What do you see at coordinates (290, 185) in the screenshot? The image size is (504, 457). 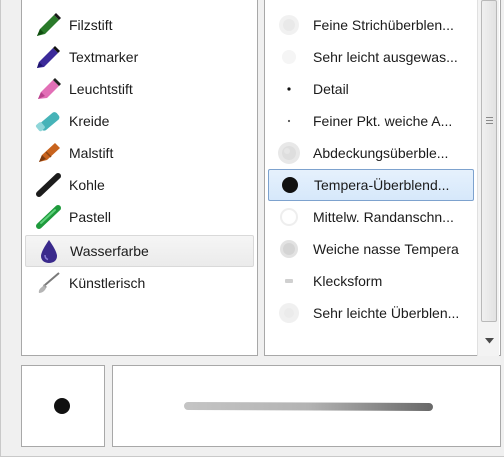 I see `large-dot-icon` at bounding box center [290, 185].